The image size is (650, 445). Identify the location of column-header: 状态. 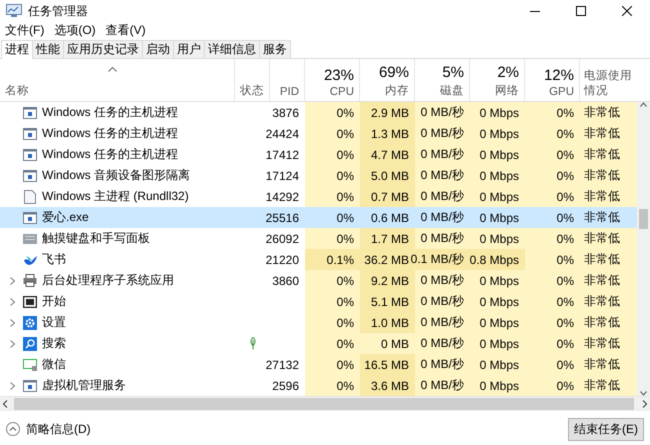
(252, 90).